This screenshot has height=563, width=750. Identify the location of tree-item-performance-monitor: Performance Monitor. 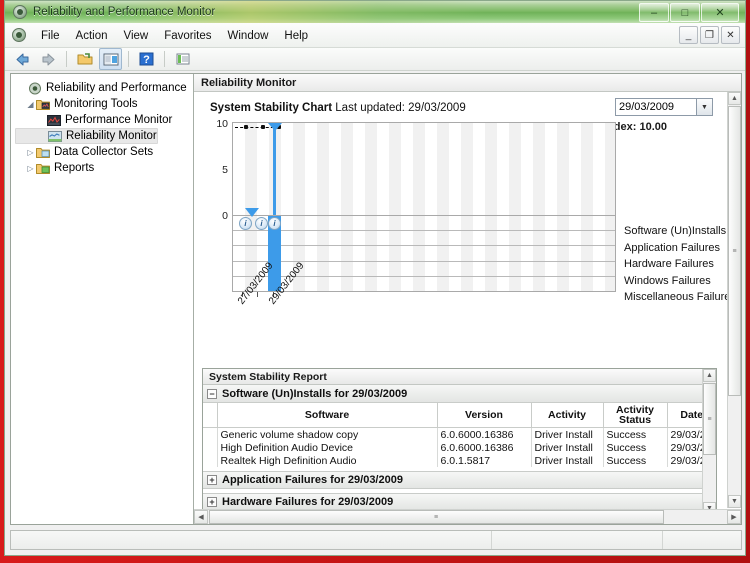
(104, 120).